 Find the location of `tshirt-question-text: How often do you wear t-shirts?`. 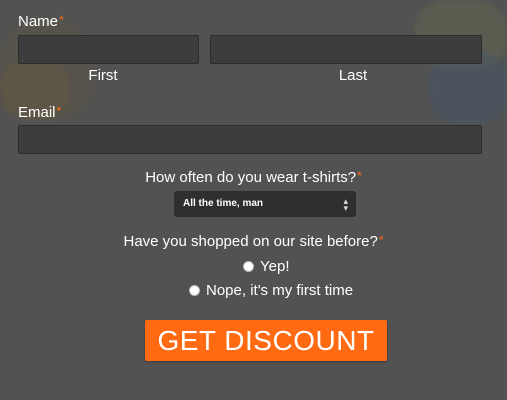

tshirt-question-text: How often do you wear t-shirts? is located at coordinates (251, 177).